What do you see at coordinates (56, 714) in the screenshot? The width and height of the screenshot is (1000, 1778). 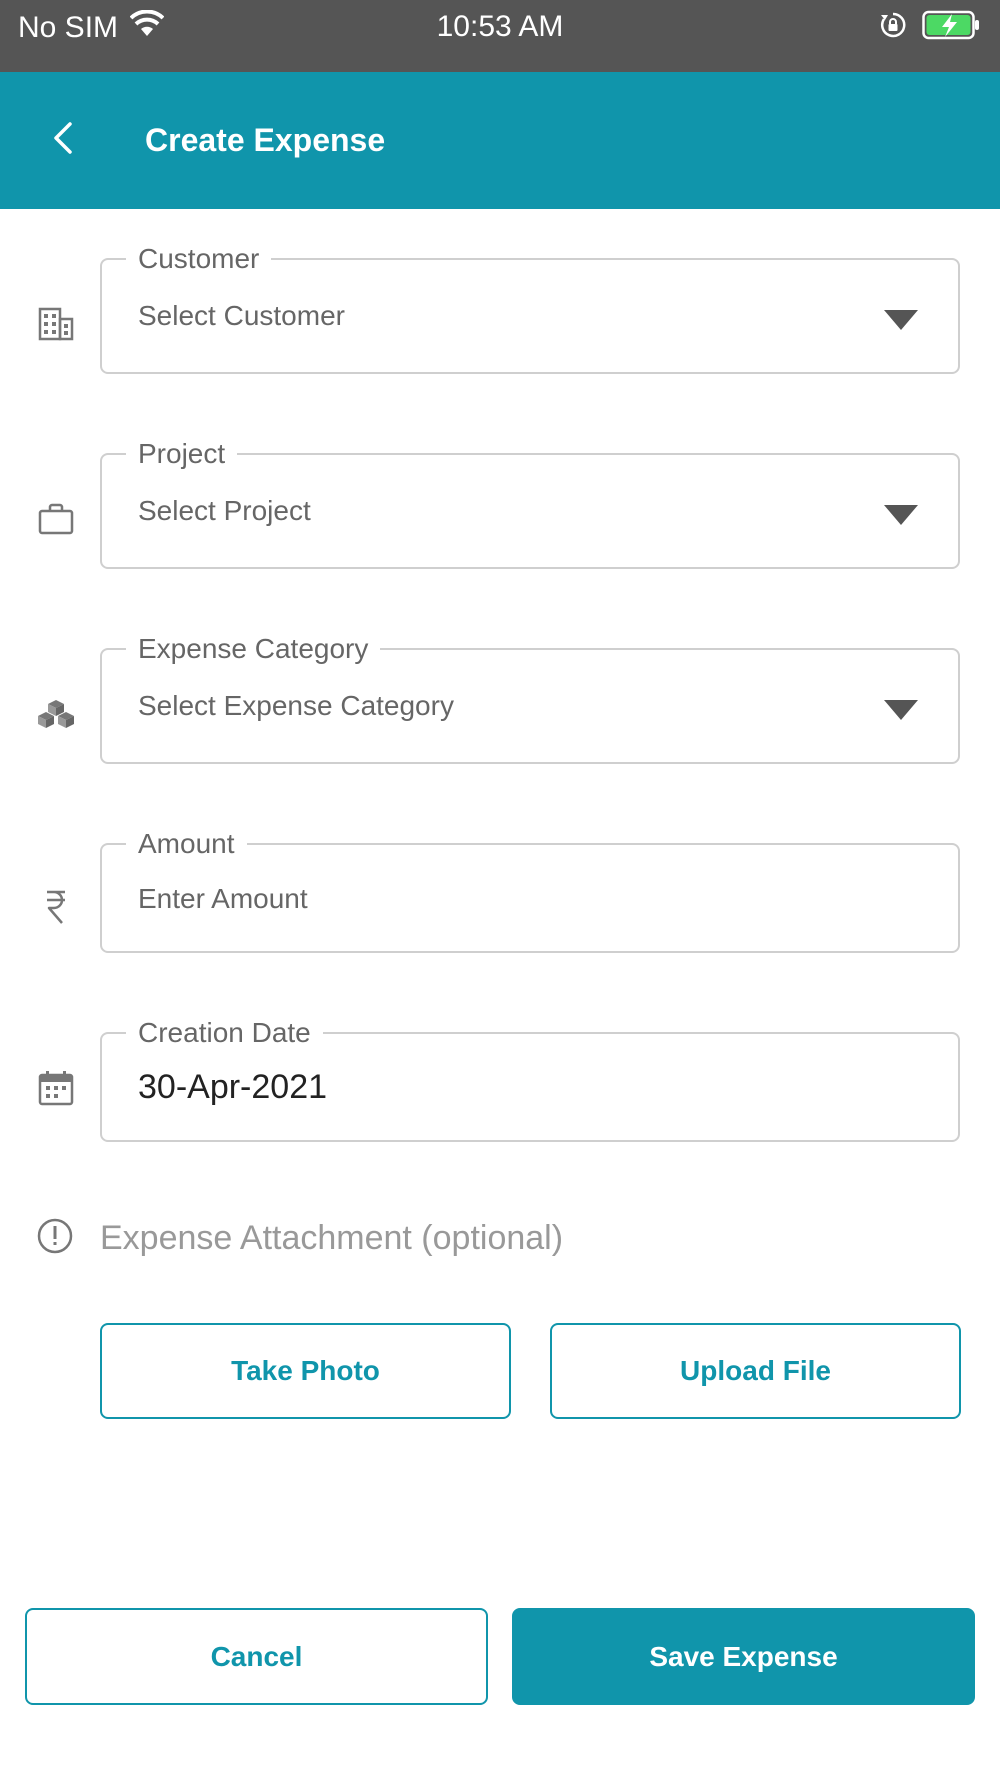 I see `cubes-icon` at bounding box center [56, 714].